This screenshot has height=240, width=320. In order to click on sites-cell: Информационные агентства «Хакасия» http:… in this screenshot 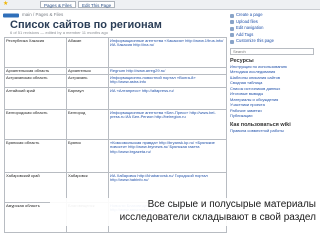, I will do `click(167, 52)`.